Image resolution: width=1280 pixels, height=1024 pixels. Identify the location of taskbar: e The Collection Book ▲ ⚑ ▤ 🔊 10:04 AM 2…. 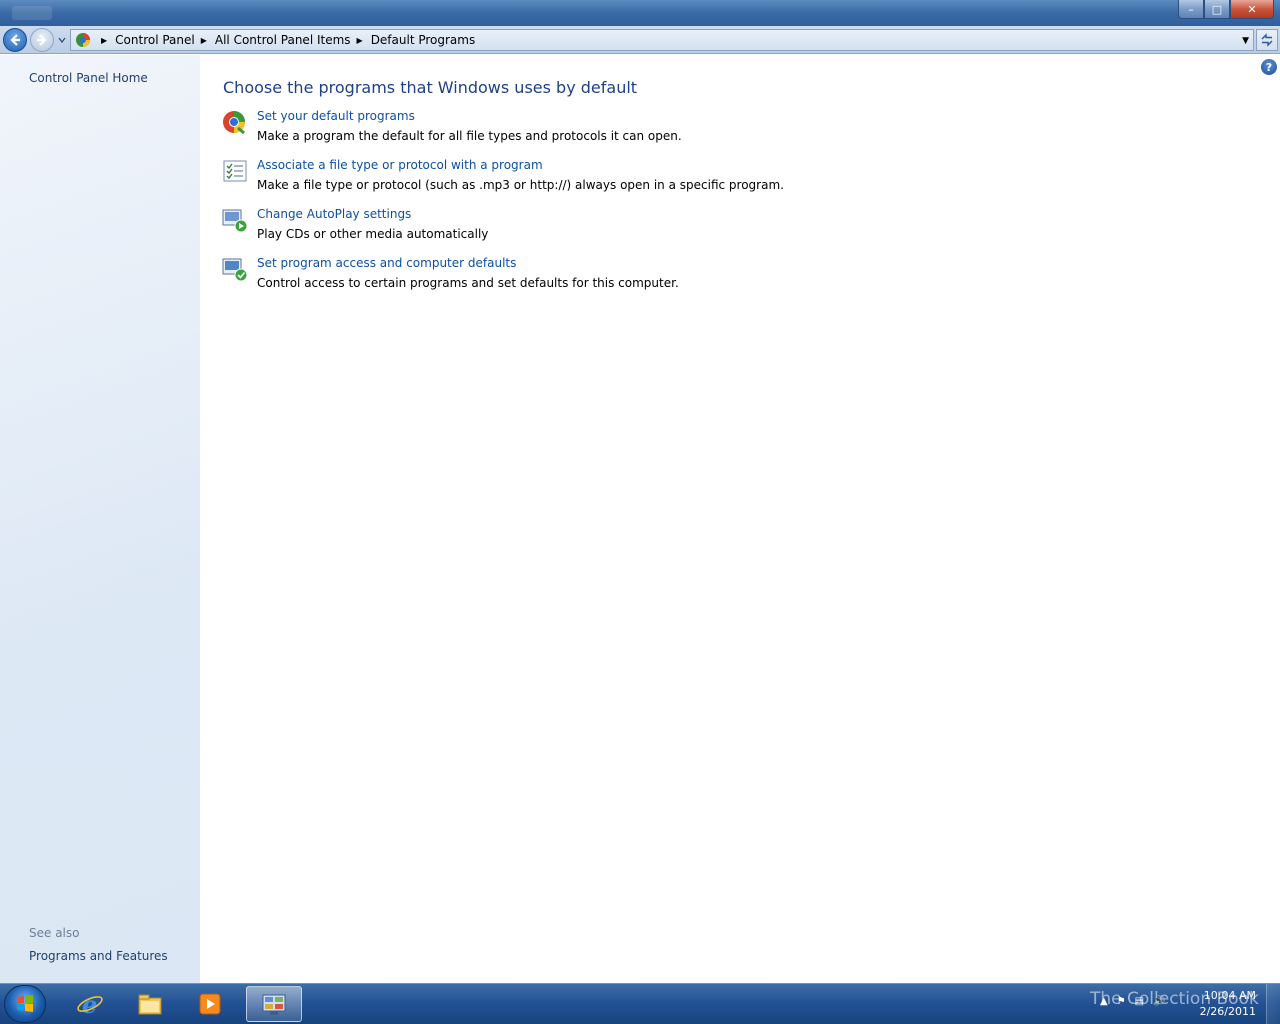
(640, 1003).